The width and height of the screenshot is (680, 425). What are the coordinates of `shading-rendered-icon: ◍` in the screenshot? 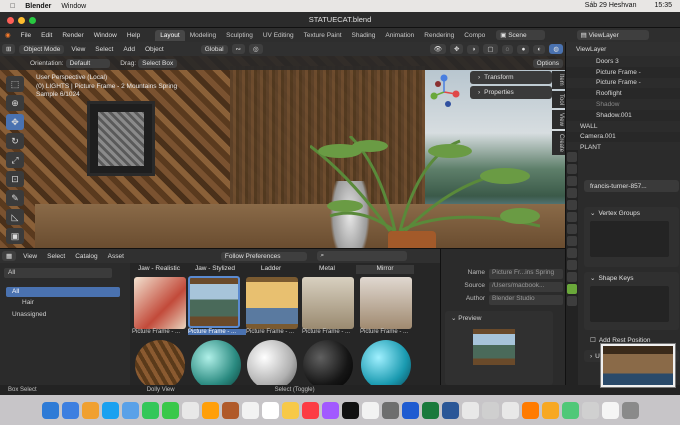 It's located at (556, 49).